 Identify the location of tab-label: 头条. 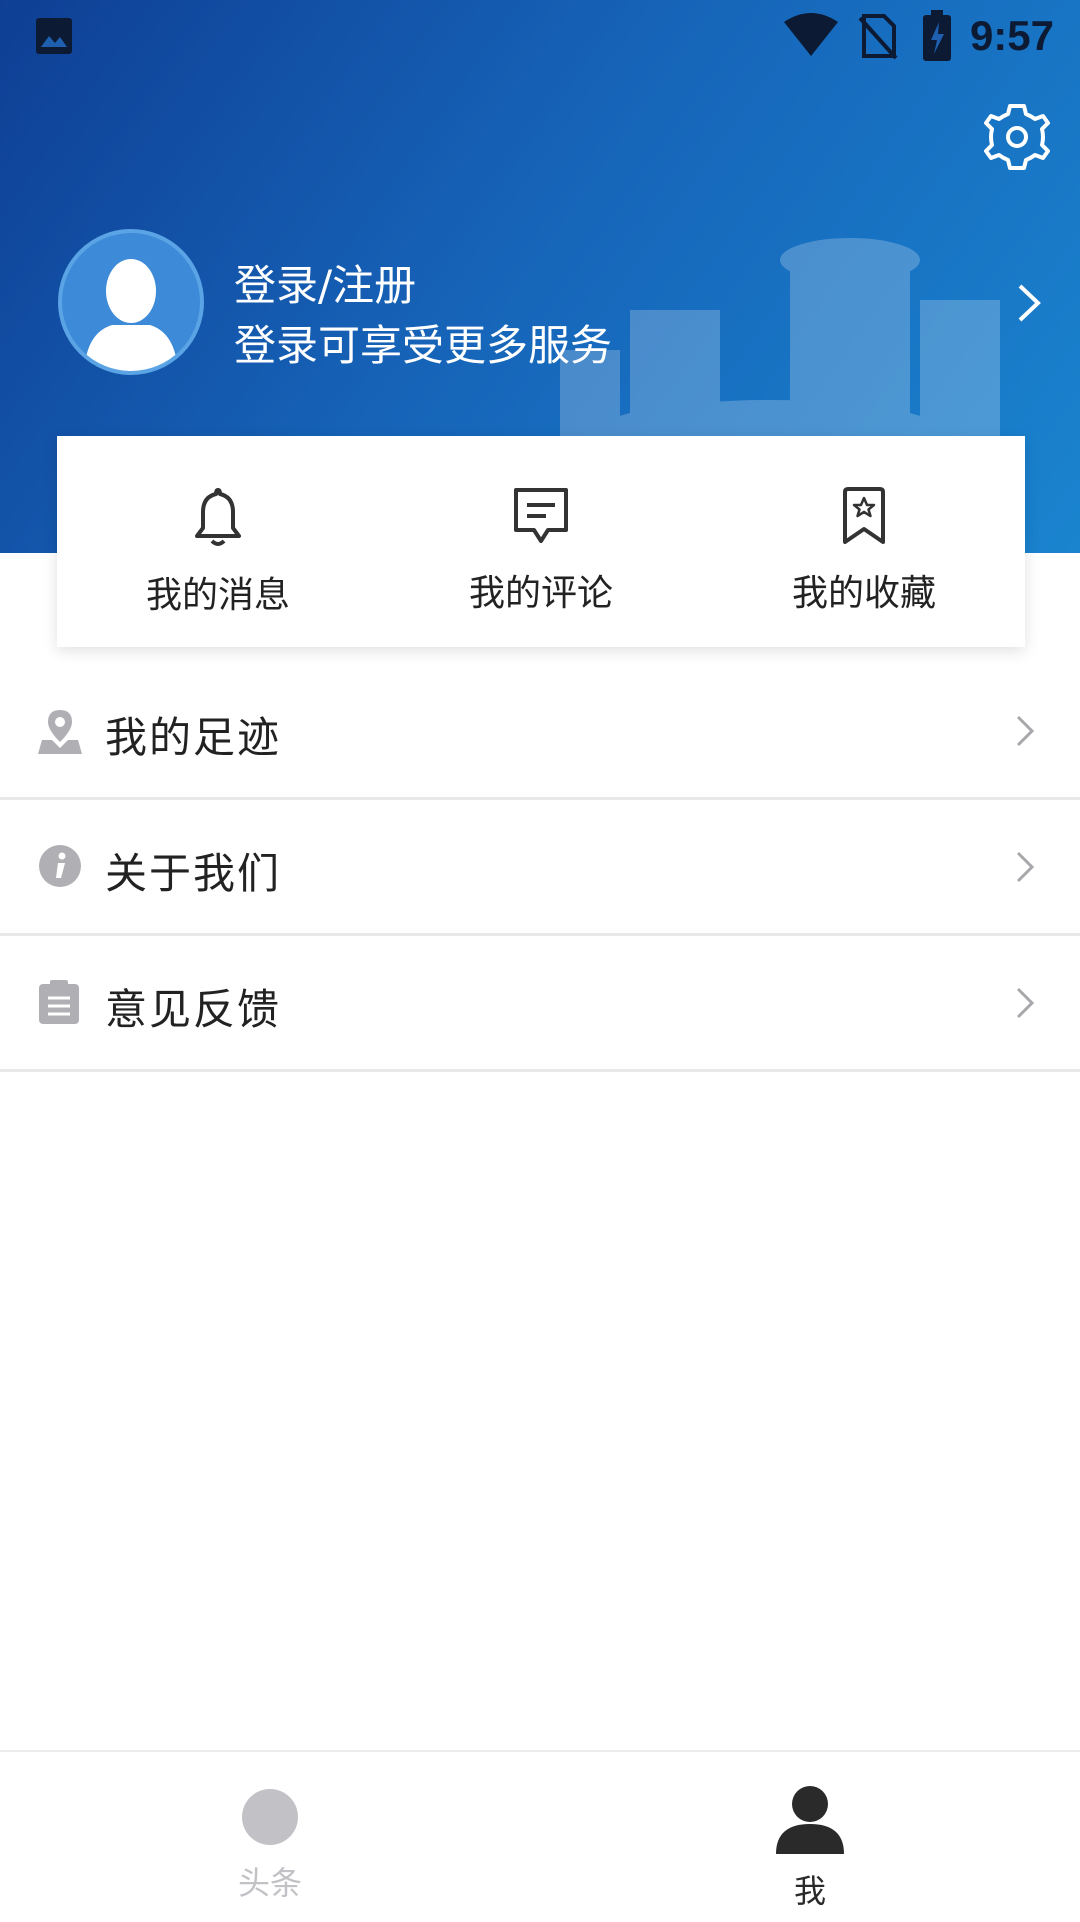
(269, 1883).